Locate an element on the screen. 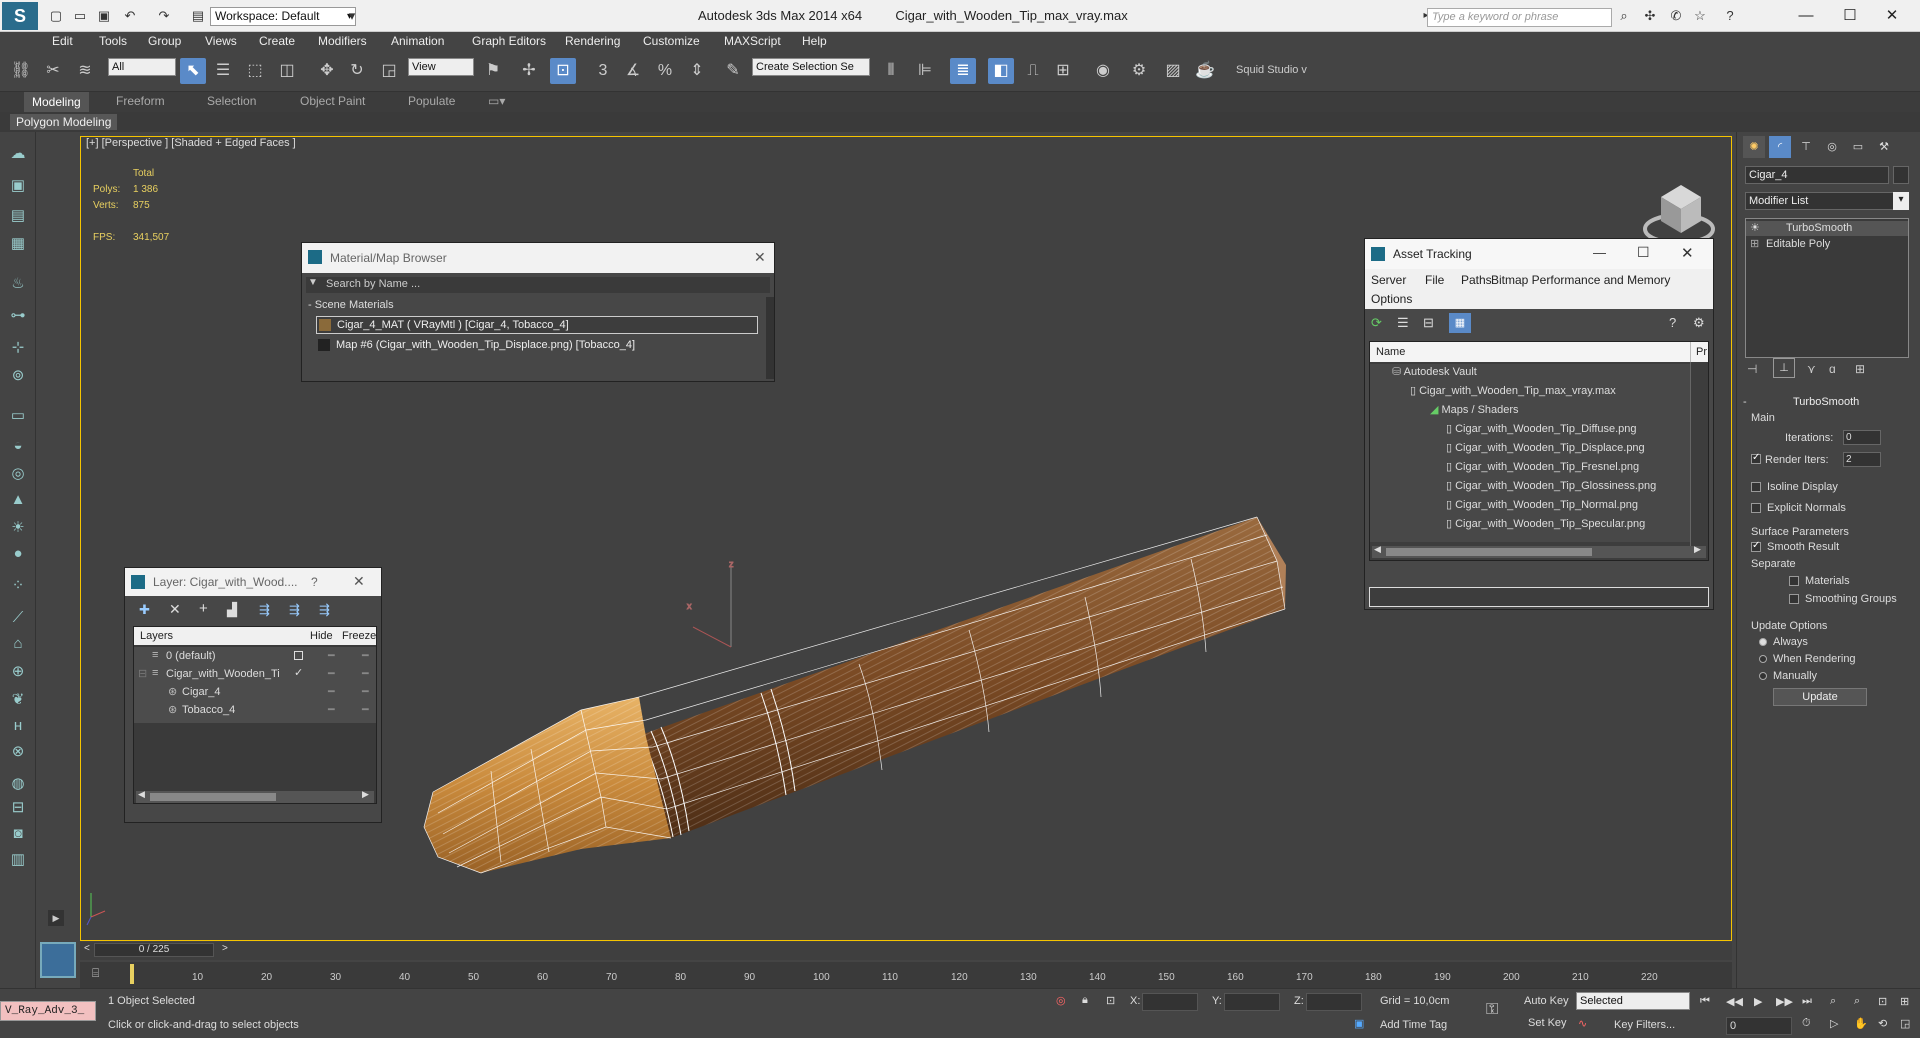 The image size is (1920, 1038). material-editor-icon: ◉ is located at coordinates (1103, 71).